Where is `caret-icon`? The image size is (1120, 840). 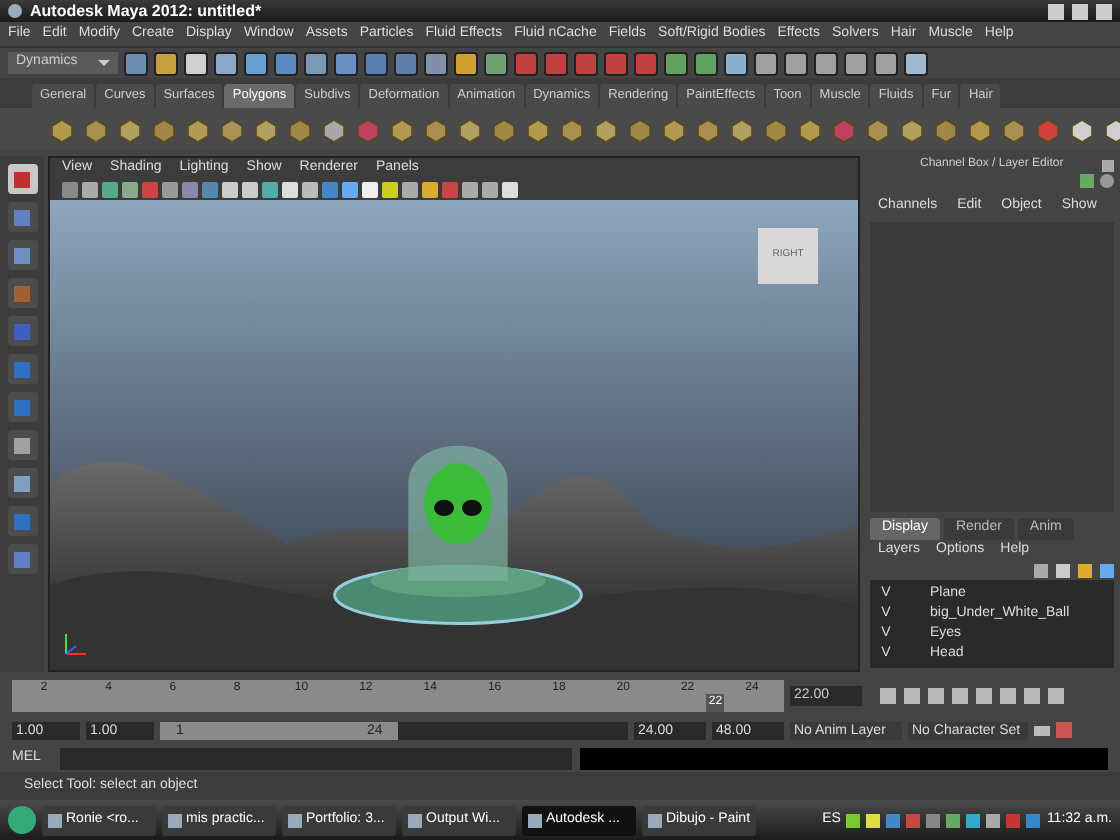
caret-icon is located at coordinates (104, 63).